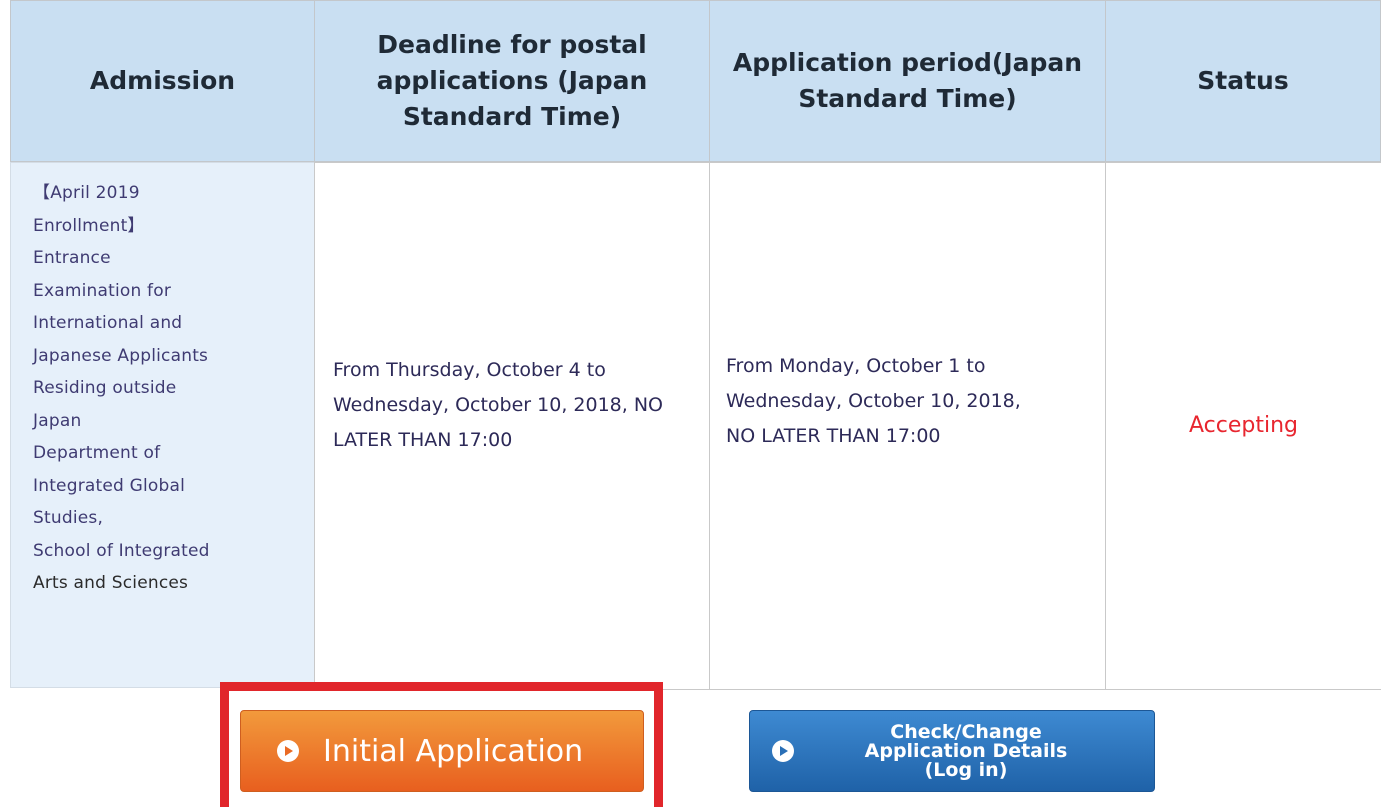 This screenshot has height=807, width=1381. I want to click on admission-line: Residing outside, so click(105, 388).